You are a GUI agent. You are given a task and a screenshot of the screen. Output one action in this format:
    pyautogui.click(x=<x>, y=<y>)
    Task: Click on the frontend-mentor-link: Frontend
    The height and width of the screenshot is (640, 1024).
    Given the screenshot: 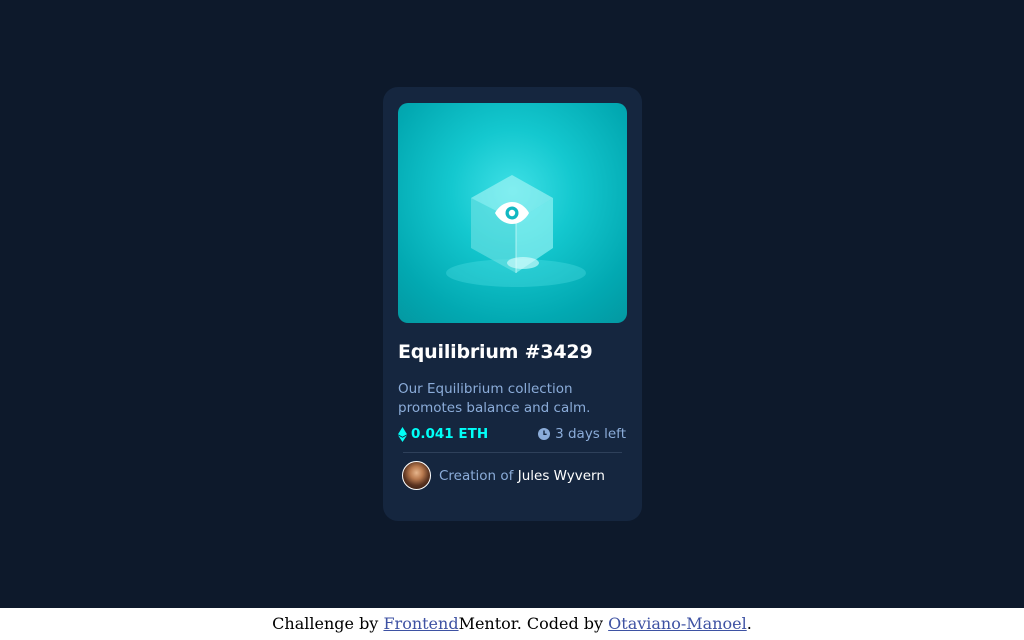 What is the action you would take?
    pyautogui.click(x=420, y=623)
    